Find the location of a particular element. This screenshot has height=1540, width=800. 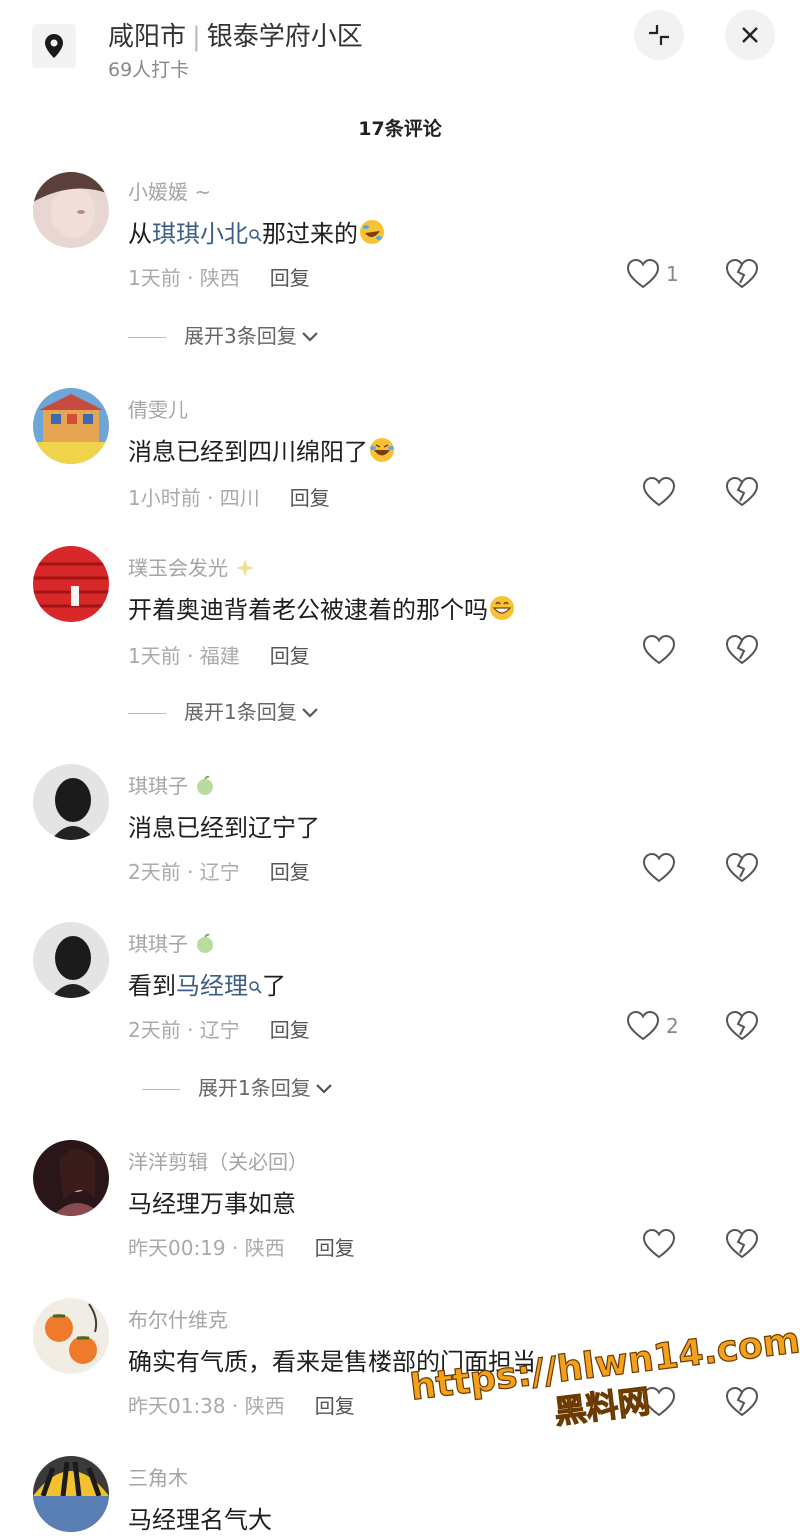

close-button is located at coordinates (750, 35).